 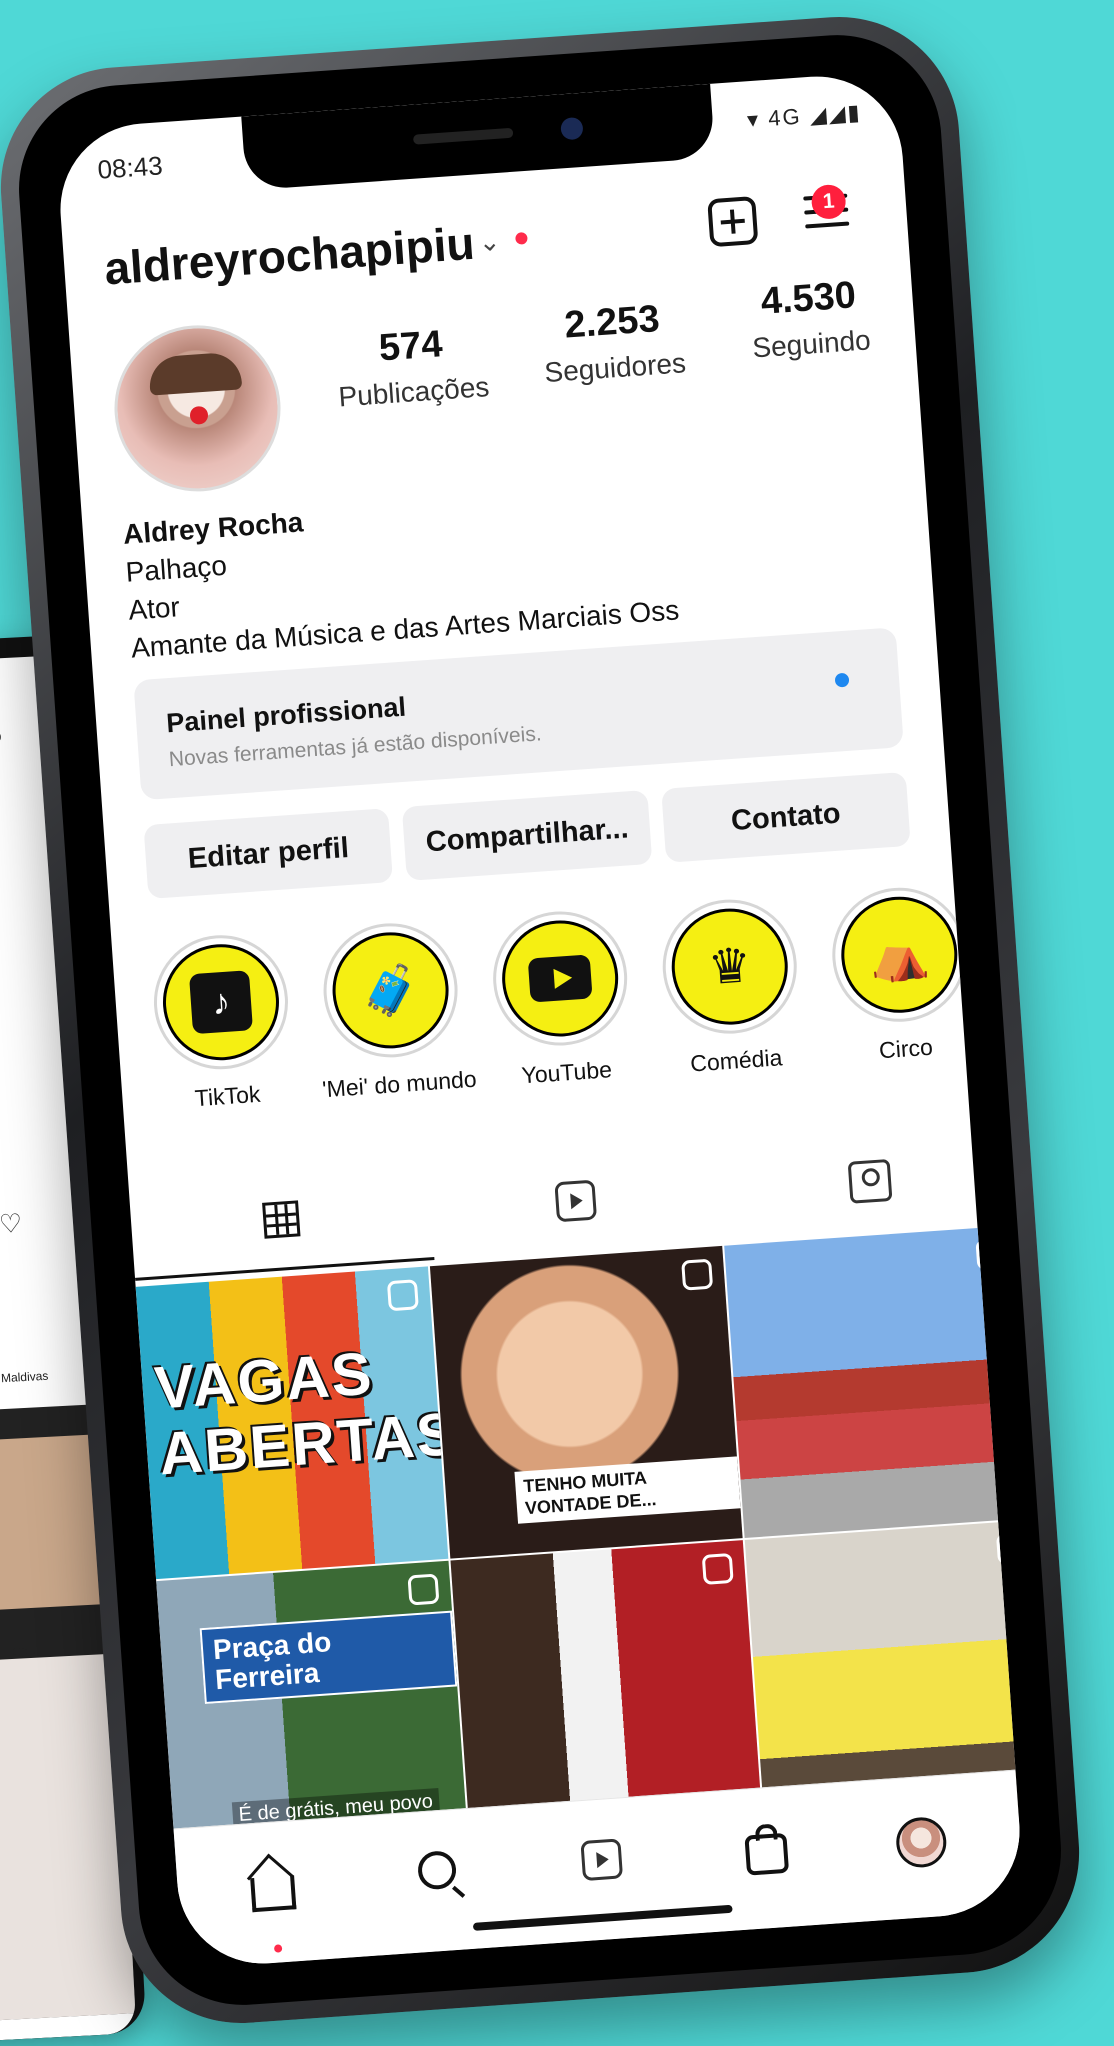 I want to click on status-time: 08:43, so click(x=130, y=167).